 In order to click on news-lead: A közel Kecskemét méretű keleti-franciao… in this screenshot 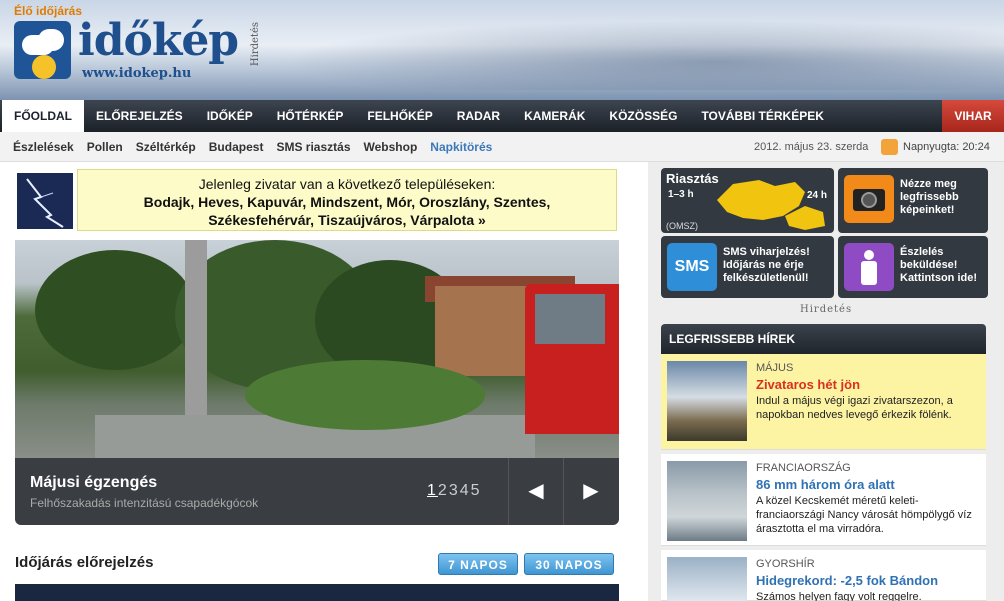, I will do `click(864, 515)`.